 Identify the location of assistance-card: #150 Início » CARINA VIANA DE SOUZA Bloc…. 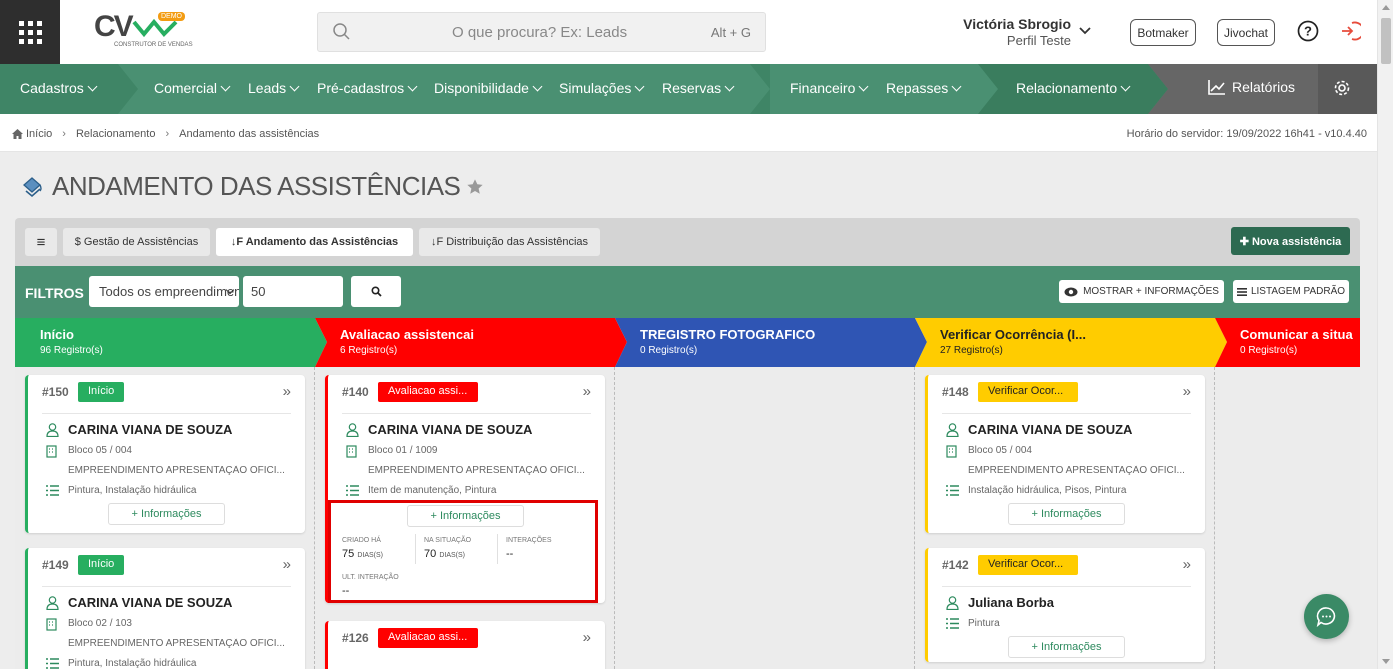
(165, 454).